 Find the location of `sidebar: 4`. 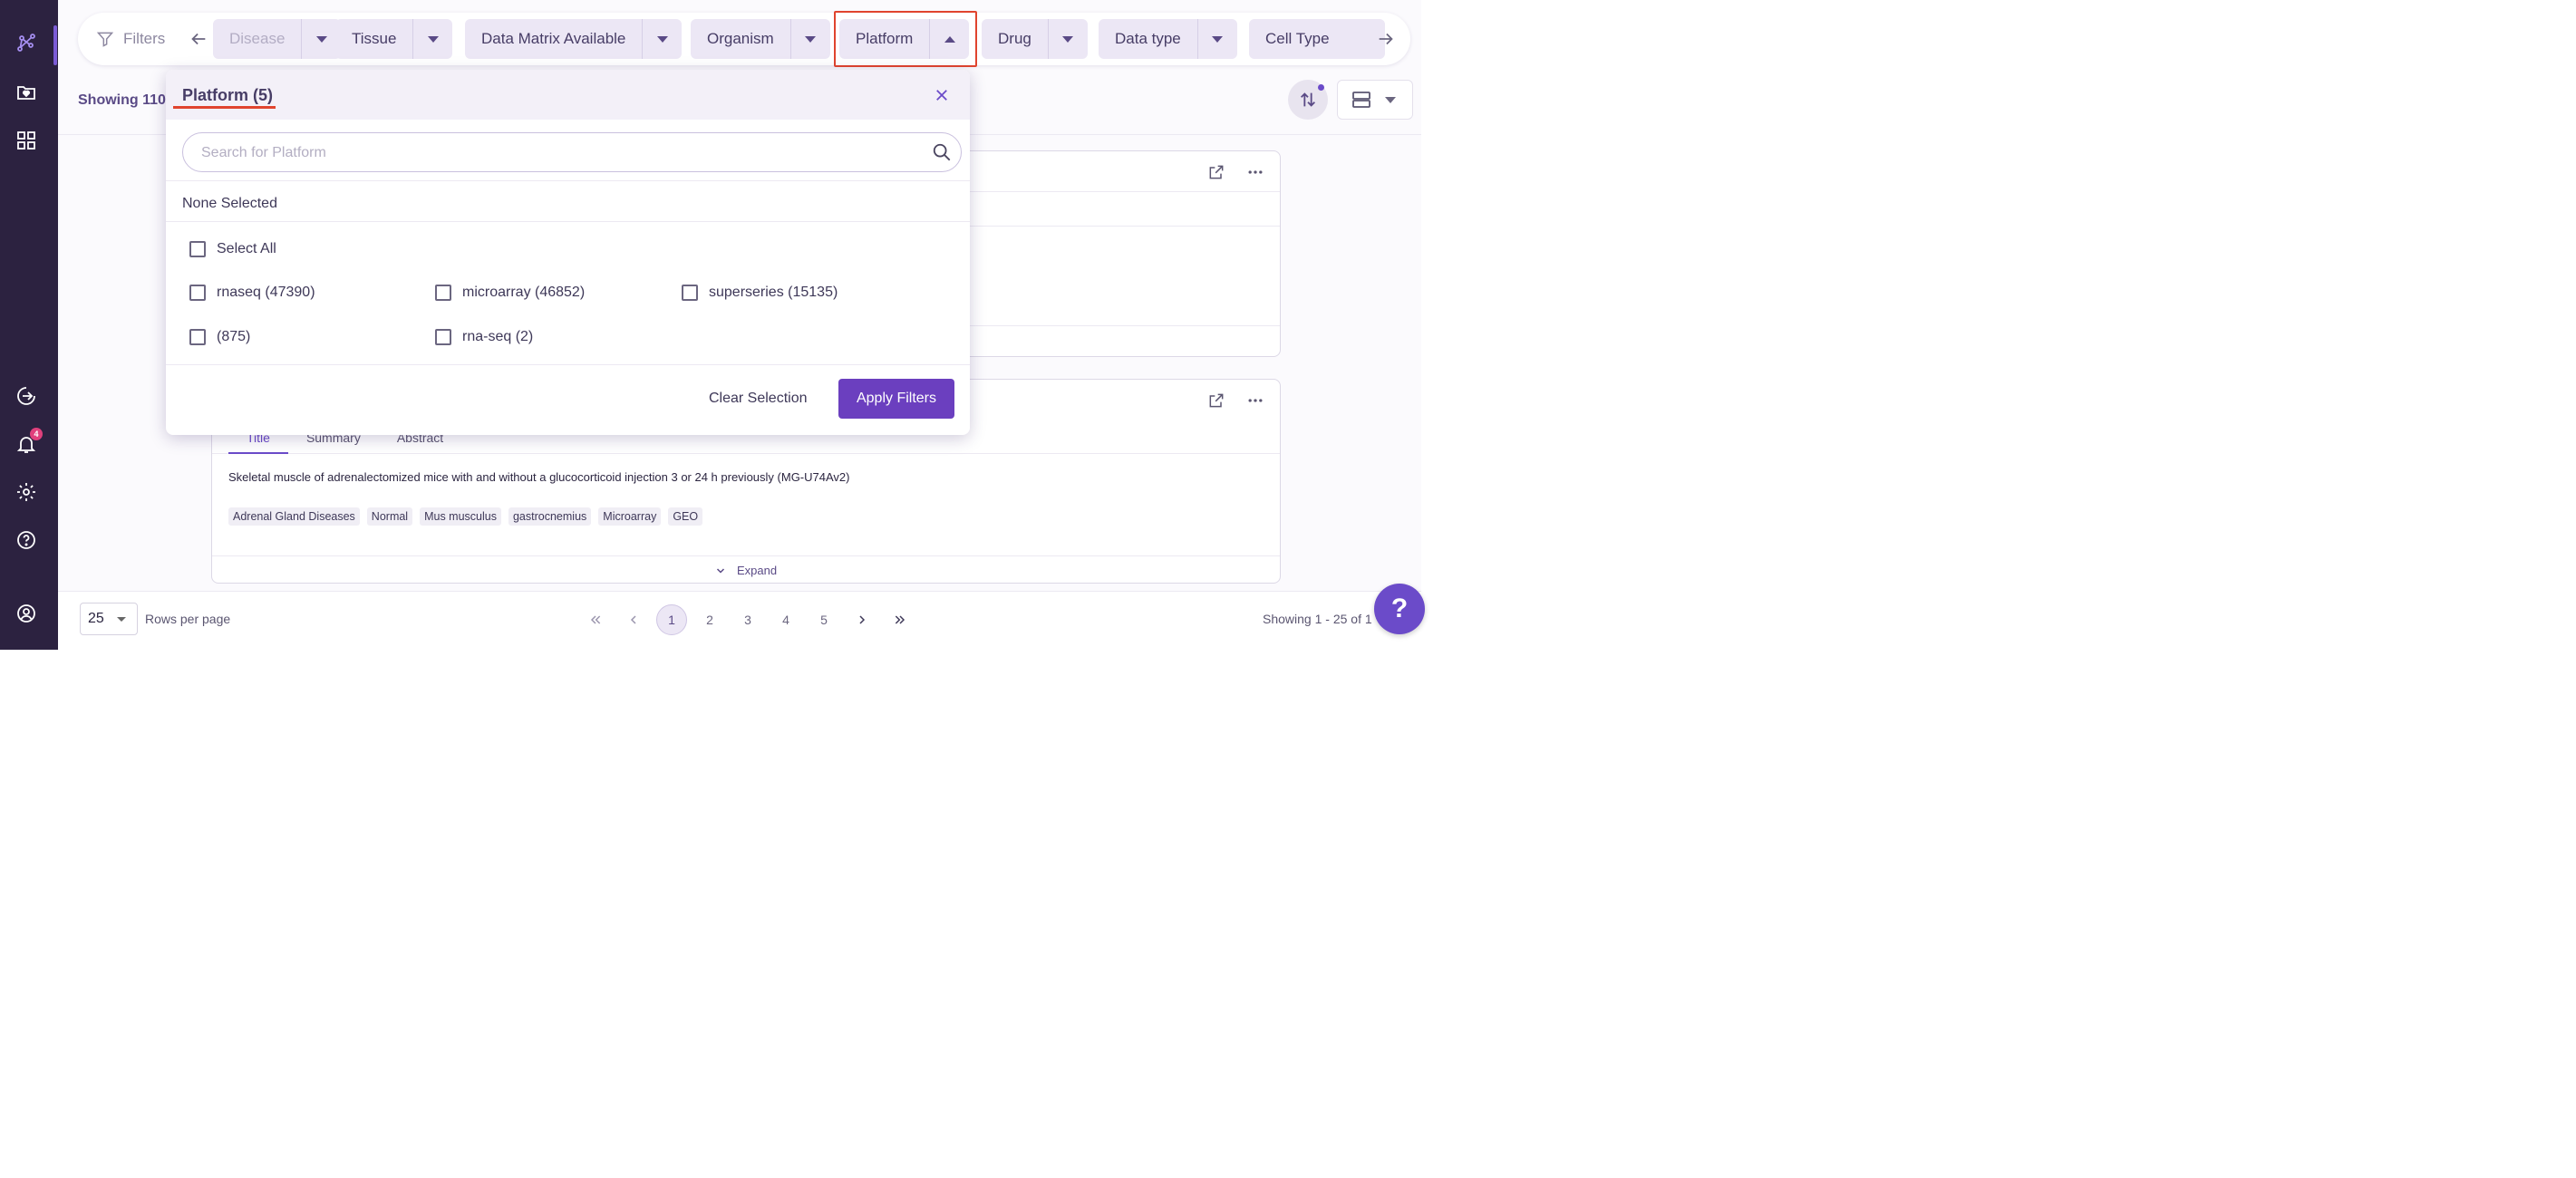

sidebar: 4 is located at coordinates (29, 325).